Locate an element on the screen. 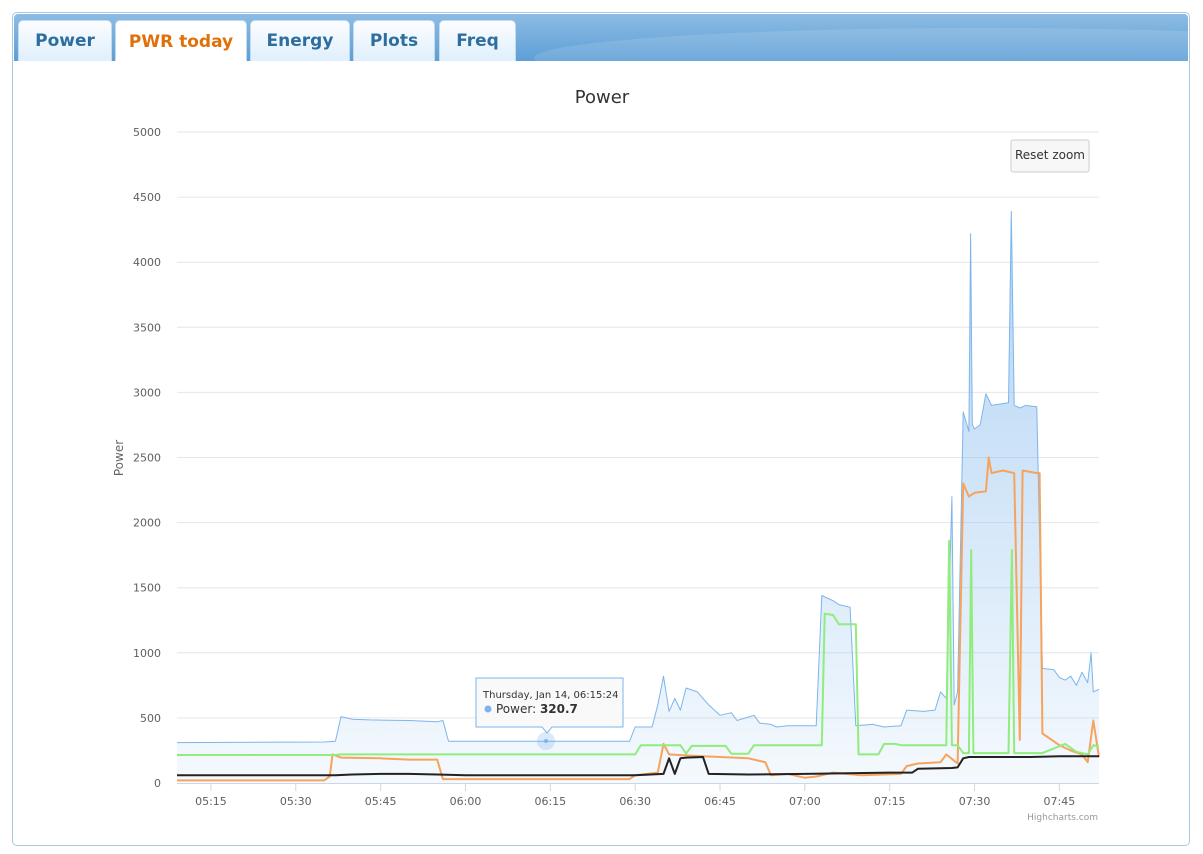 The height and width of the screenshot is (854, 1203). y-tick-label: 3000 is located at coordinates (147, 392).